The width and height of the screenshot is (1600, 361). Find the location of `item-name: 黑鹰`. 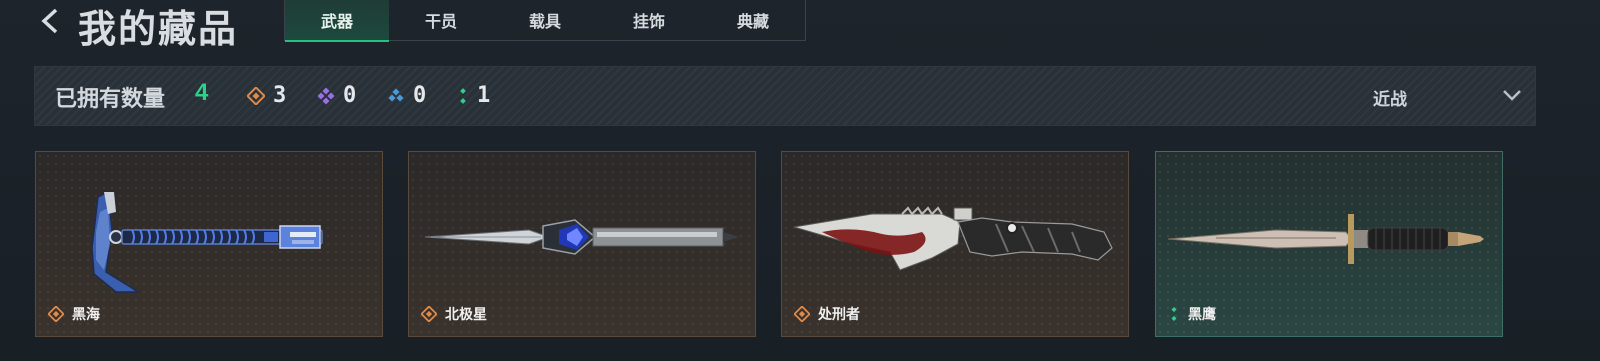

item-name: 黑鹰 is located at coordinates (1202, 315).